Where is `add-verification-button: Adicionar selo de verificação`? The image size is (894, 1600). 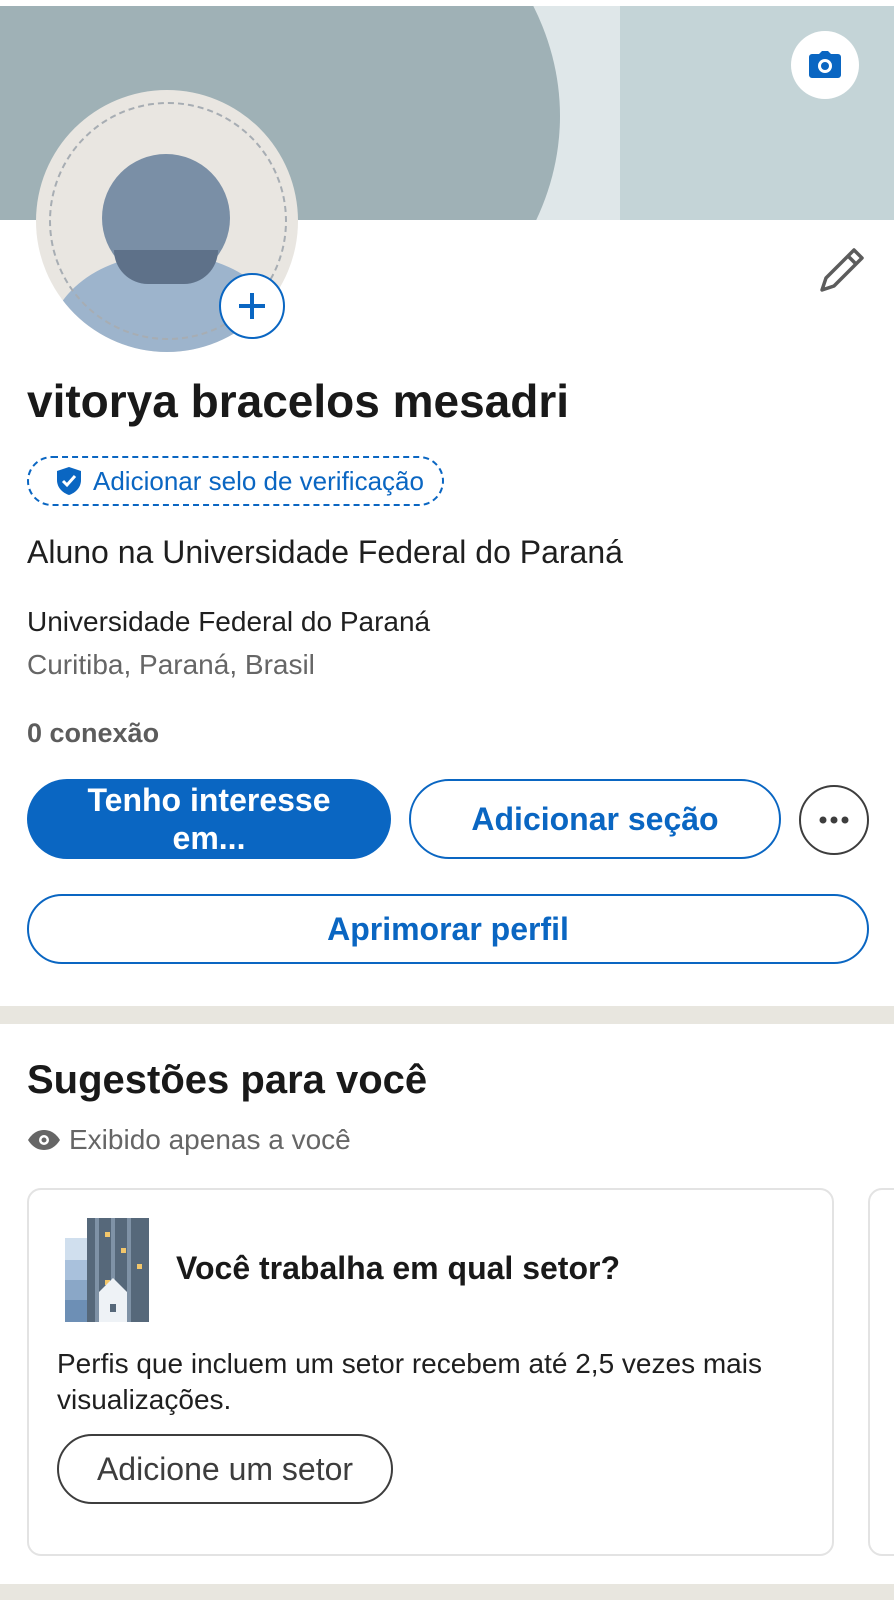 add-verification-button: Adicionar selo de verificação is located at coordinates (235, 481).